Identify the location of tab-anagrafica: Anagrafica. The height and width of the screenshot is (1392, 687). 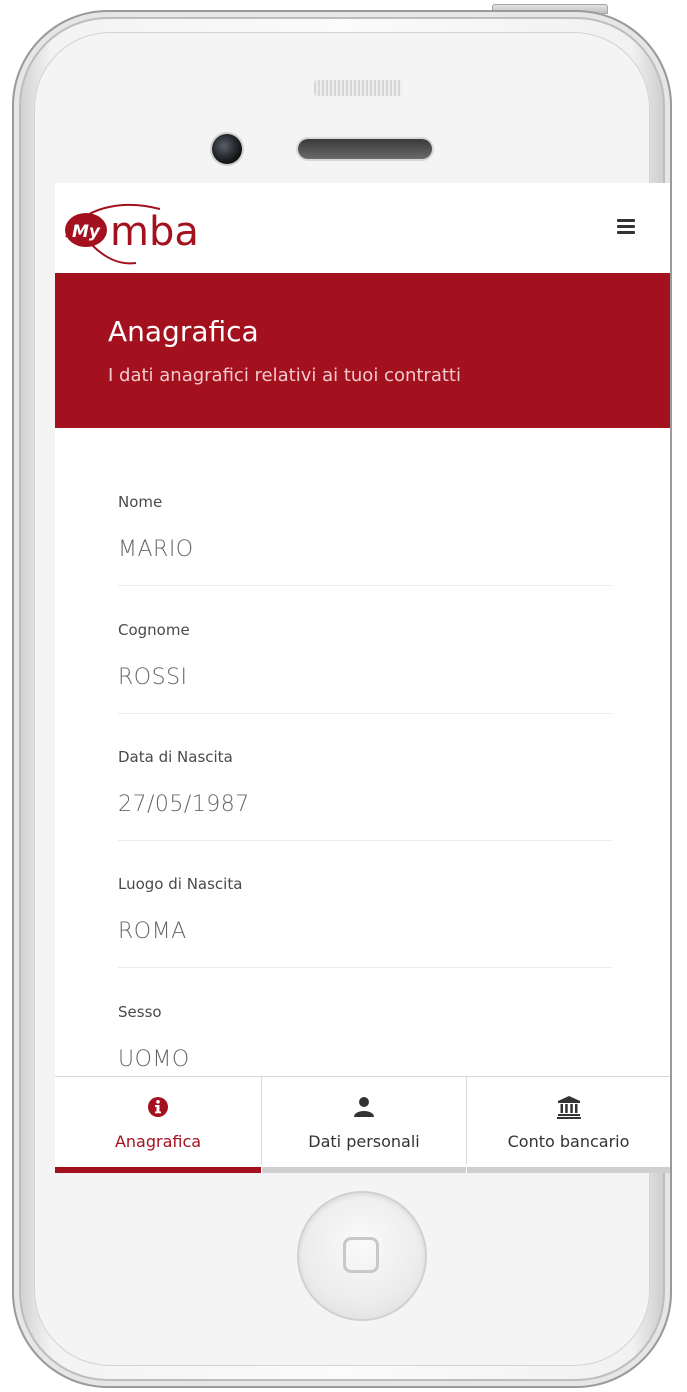
(158, 1125).